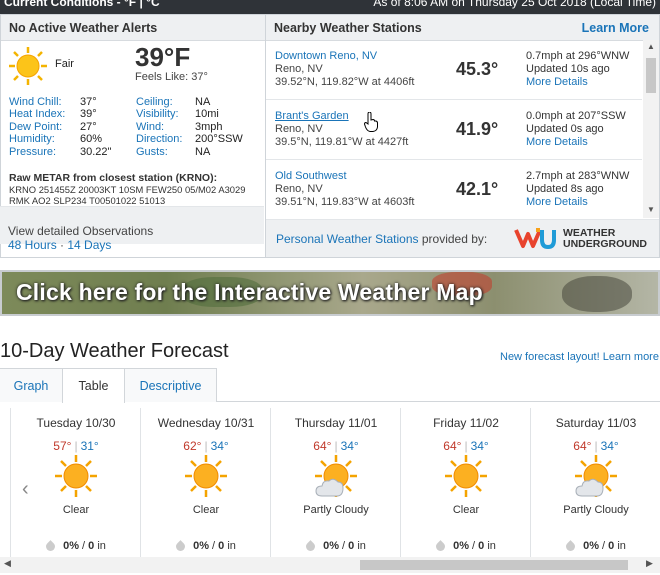 This screenshot has height=575, width=660. What do you see at coordinates (88, 114) in the screenshot?
I see `metric-value: 39°` at bounding box center [88, 114].